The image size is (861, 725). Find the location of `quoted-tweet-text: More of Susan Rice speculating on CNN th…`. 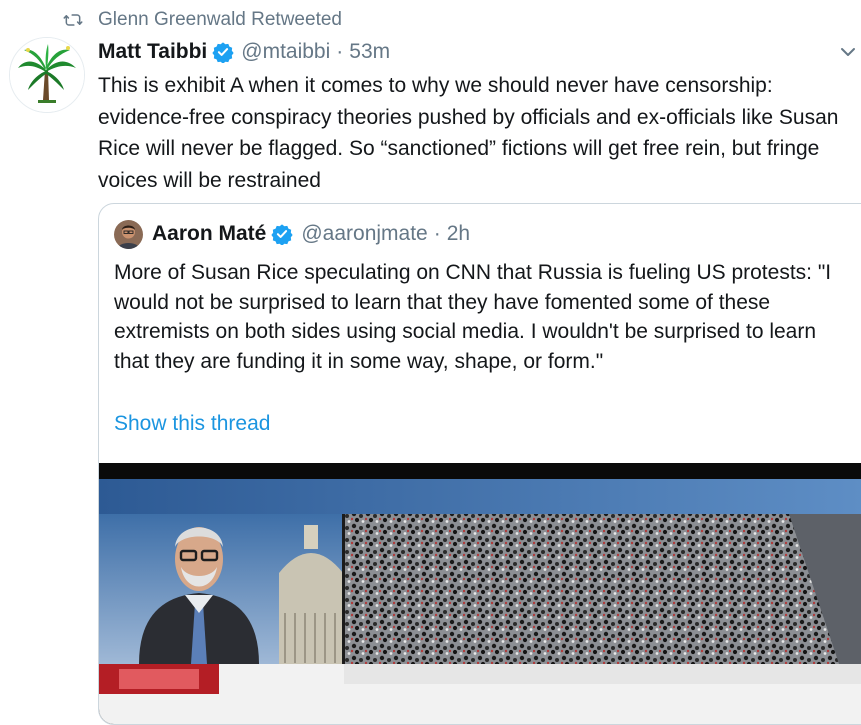

quoted-tweet-text: More of Susan Rice speculating on CNN th… is located at coordinates (473, 317).